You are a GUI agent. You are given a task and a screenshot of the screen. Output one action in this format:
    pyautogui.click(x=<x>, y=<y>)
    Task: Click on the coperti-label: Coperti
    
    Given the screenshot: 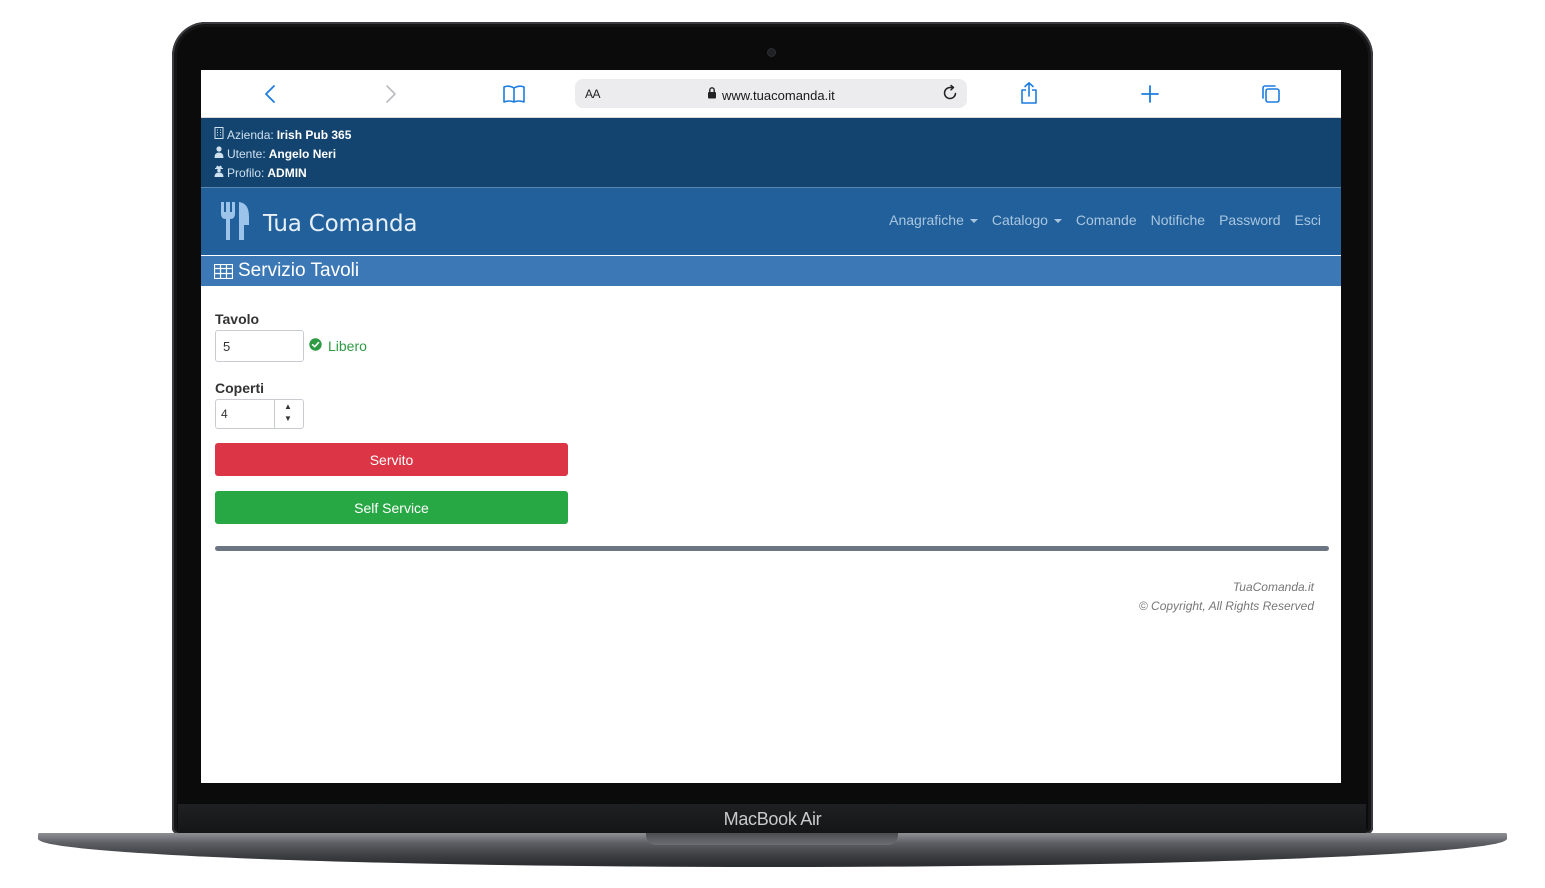 What is the action you would take?
    pyautogui.click(x=239, y=388)
    